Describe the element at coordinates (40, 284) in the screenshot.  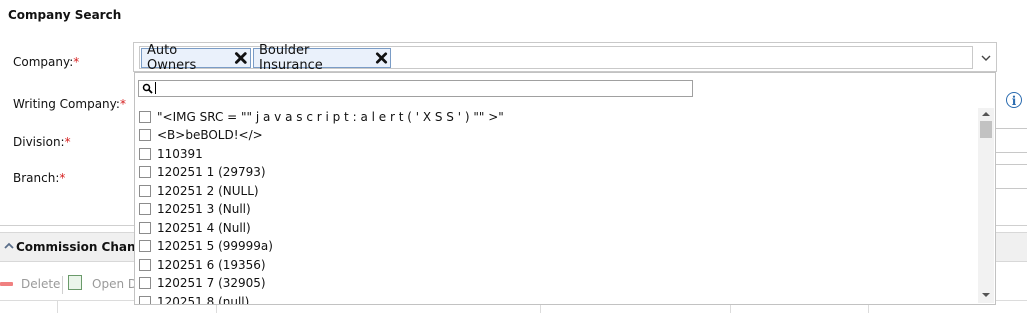
I see `delete-button: Delete` at that location.